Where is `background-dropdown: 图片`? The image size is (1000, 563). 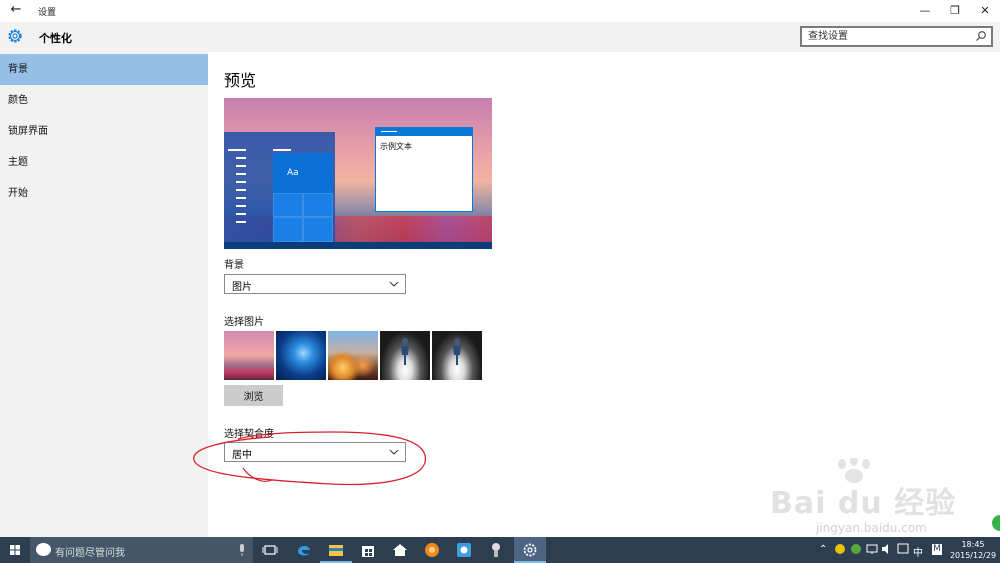
background-dropdown: 图片 is located at coordinates (315, 284).